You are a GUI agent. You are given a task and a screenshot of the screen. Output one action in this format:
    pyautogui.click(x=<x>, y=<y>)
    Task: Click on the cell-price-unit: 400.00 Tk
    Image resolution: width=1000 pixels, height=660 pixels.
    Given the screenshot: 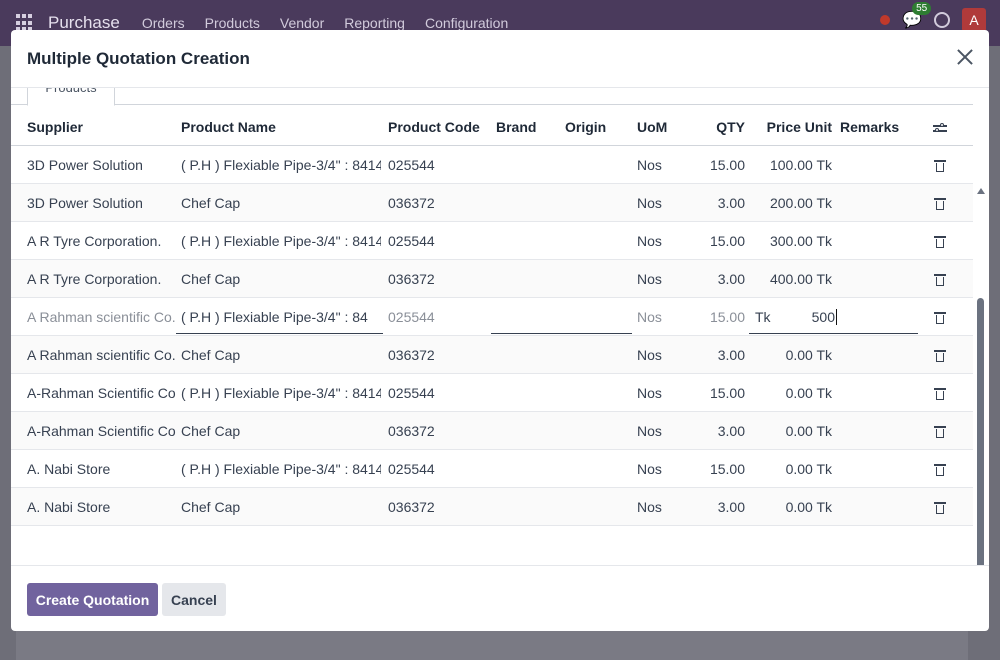 What is the action you would take?
    pyautogui.click(x=793, y=279)
    